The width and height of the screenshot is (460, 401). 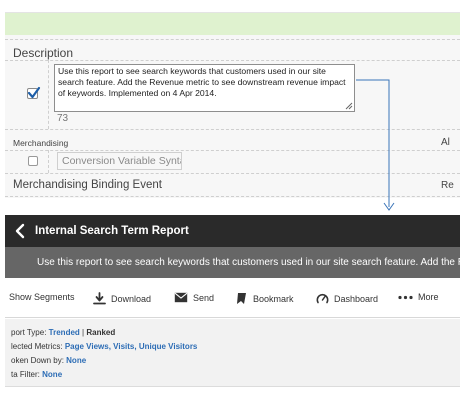 What do you see at coordinates (33, 161) in the screenshot?
I see `merchandising-checkbox` at bounding box center [33, 161].